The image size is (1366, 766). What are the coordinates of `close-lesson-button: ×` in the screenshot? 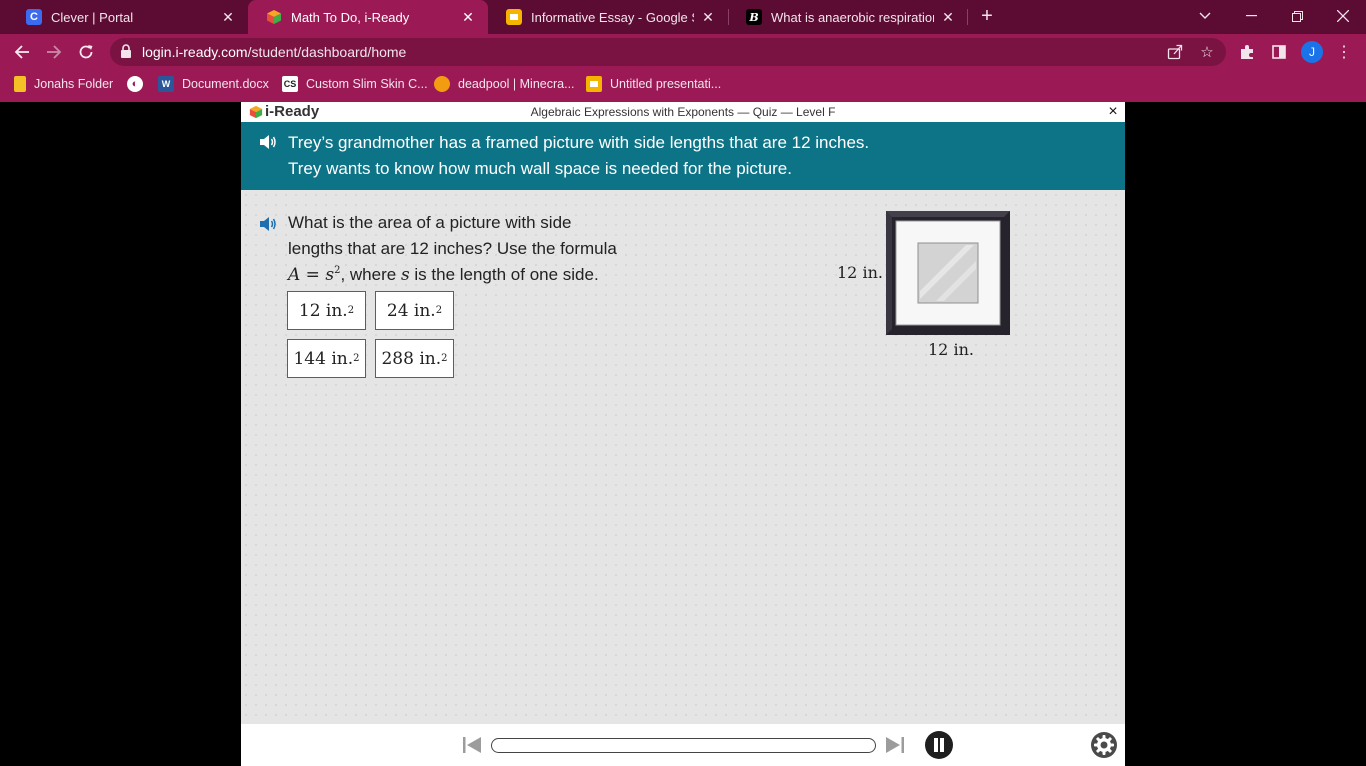 It's located at (1113, 112).